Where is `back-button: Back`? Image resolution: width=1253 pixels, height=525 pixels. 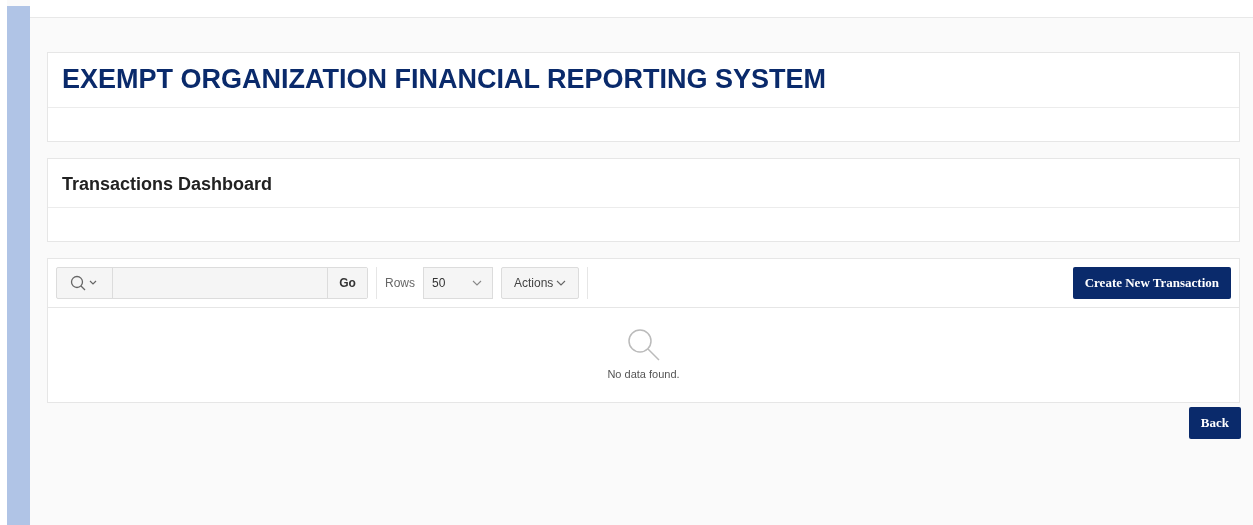
back-button: Back is located at coordinates (1214, 423).